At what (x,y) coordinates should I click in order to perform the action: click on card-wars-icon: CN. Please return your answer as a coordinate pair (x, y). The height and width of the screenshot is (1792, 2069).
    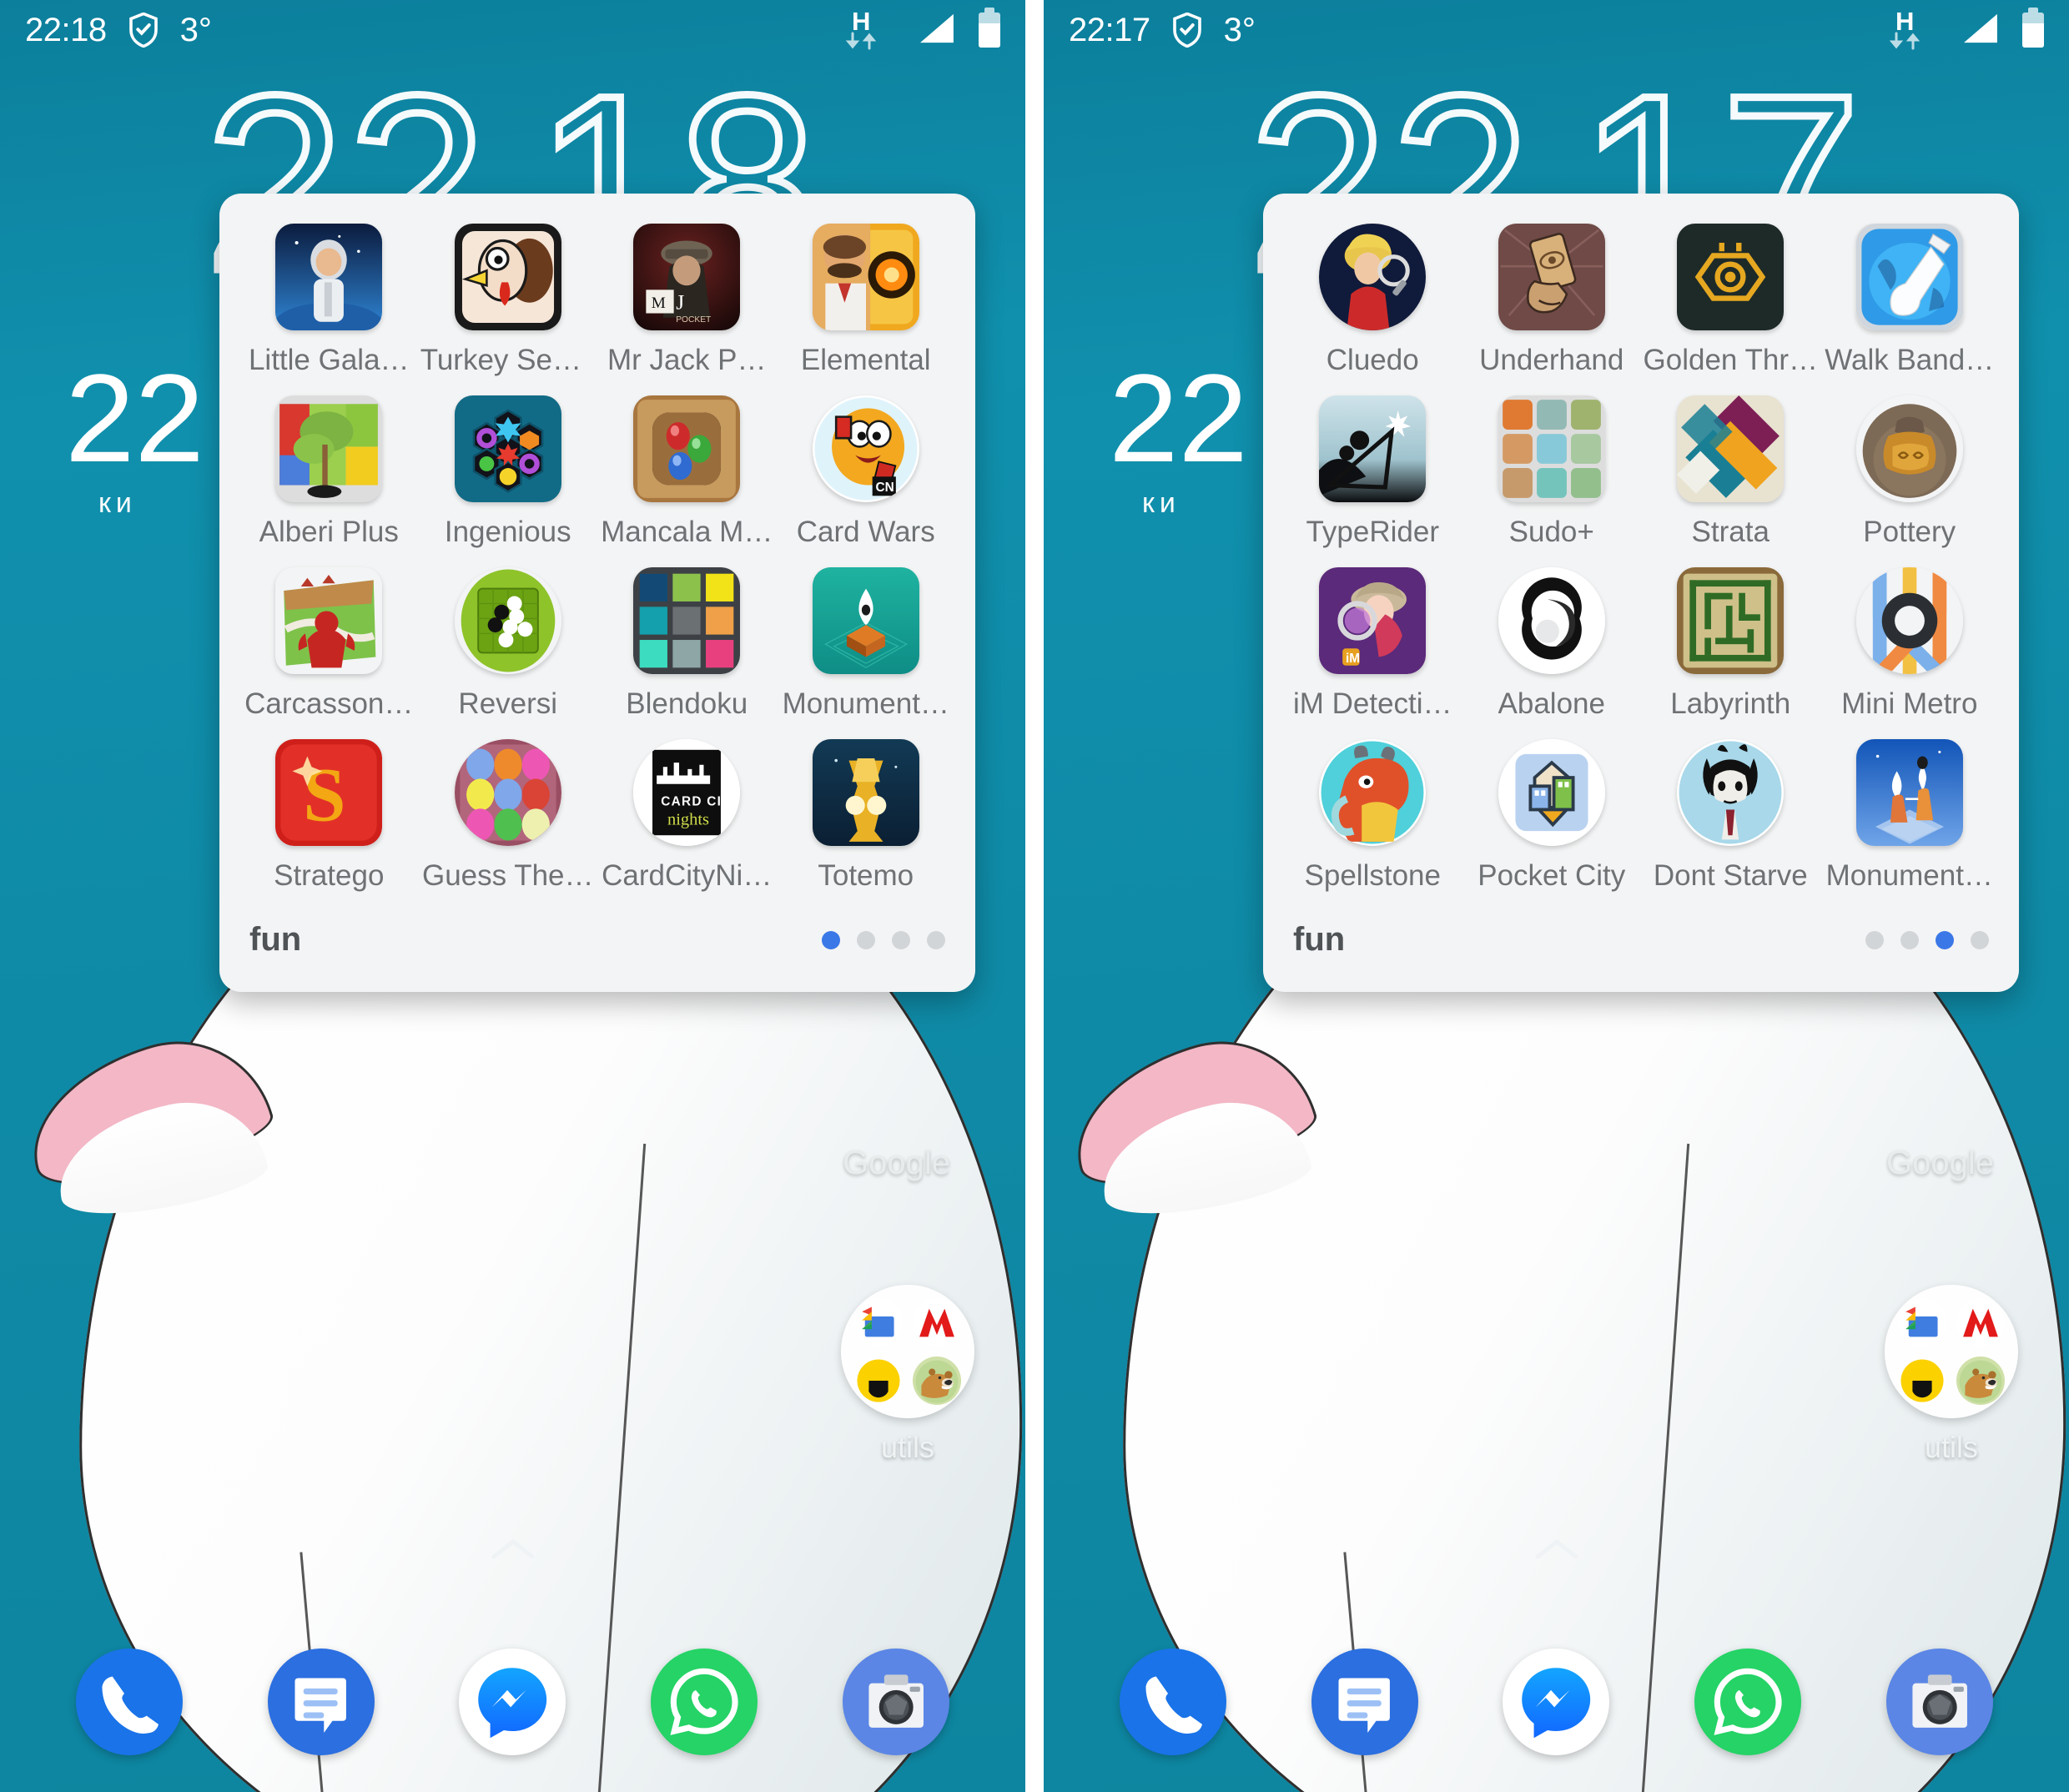
    Looking at the image, I should click on (865, 448).